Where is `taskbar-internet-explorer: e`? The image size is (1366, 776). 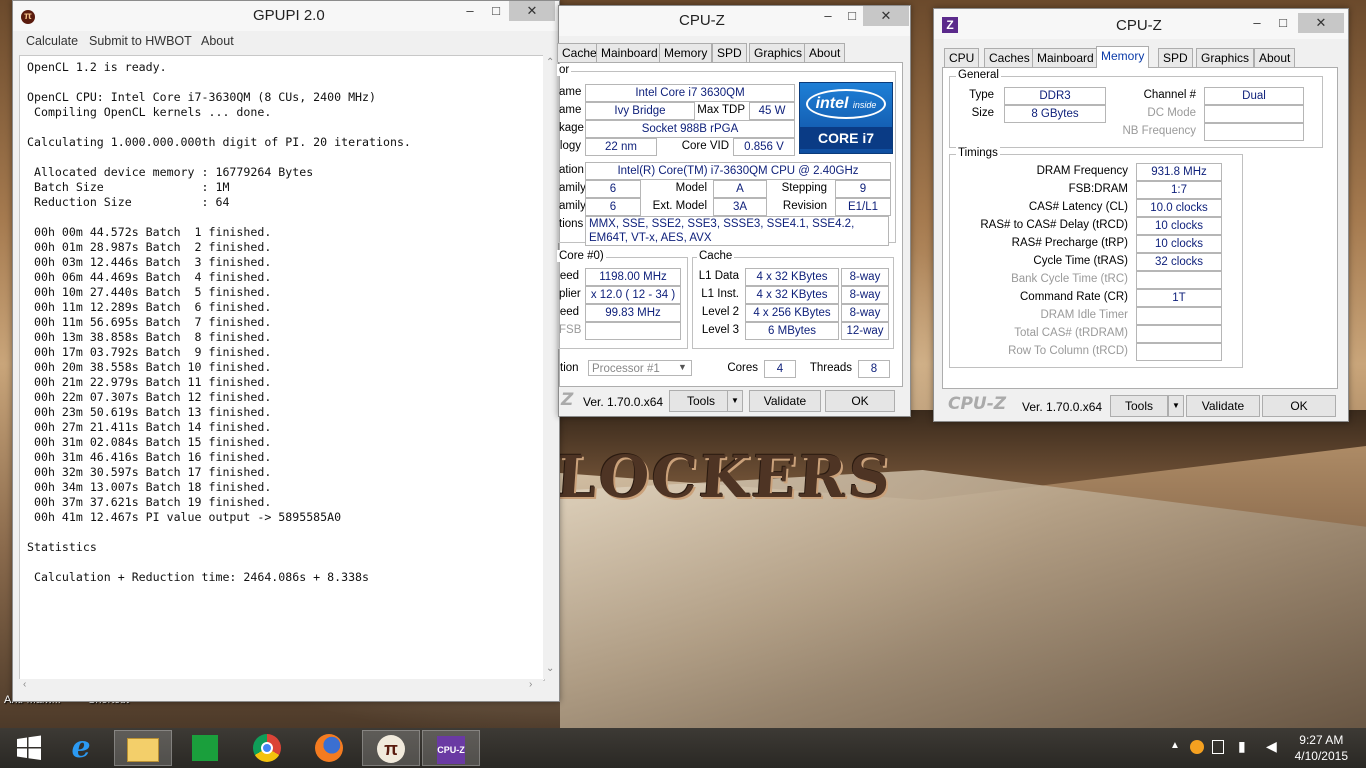
taskbar-internet-explorer: e is located at coordinates (81, 748).